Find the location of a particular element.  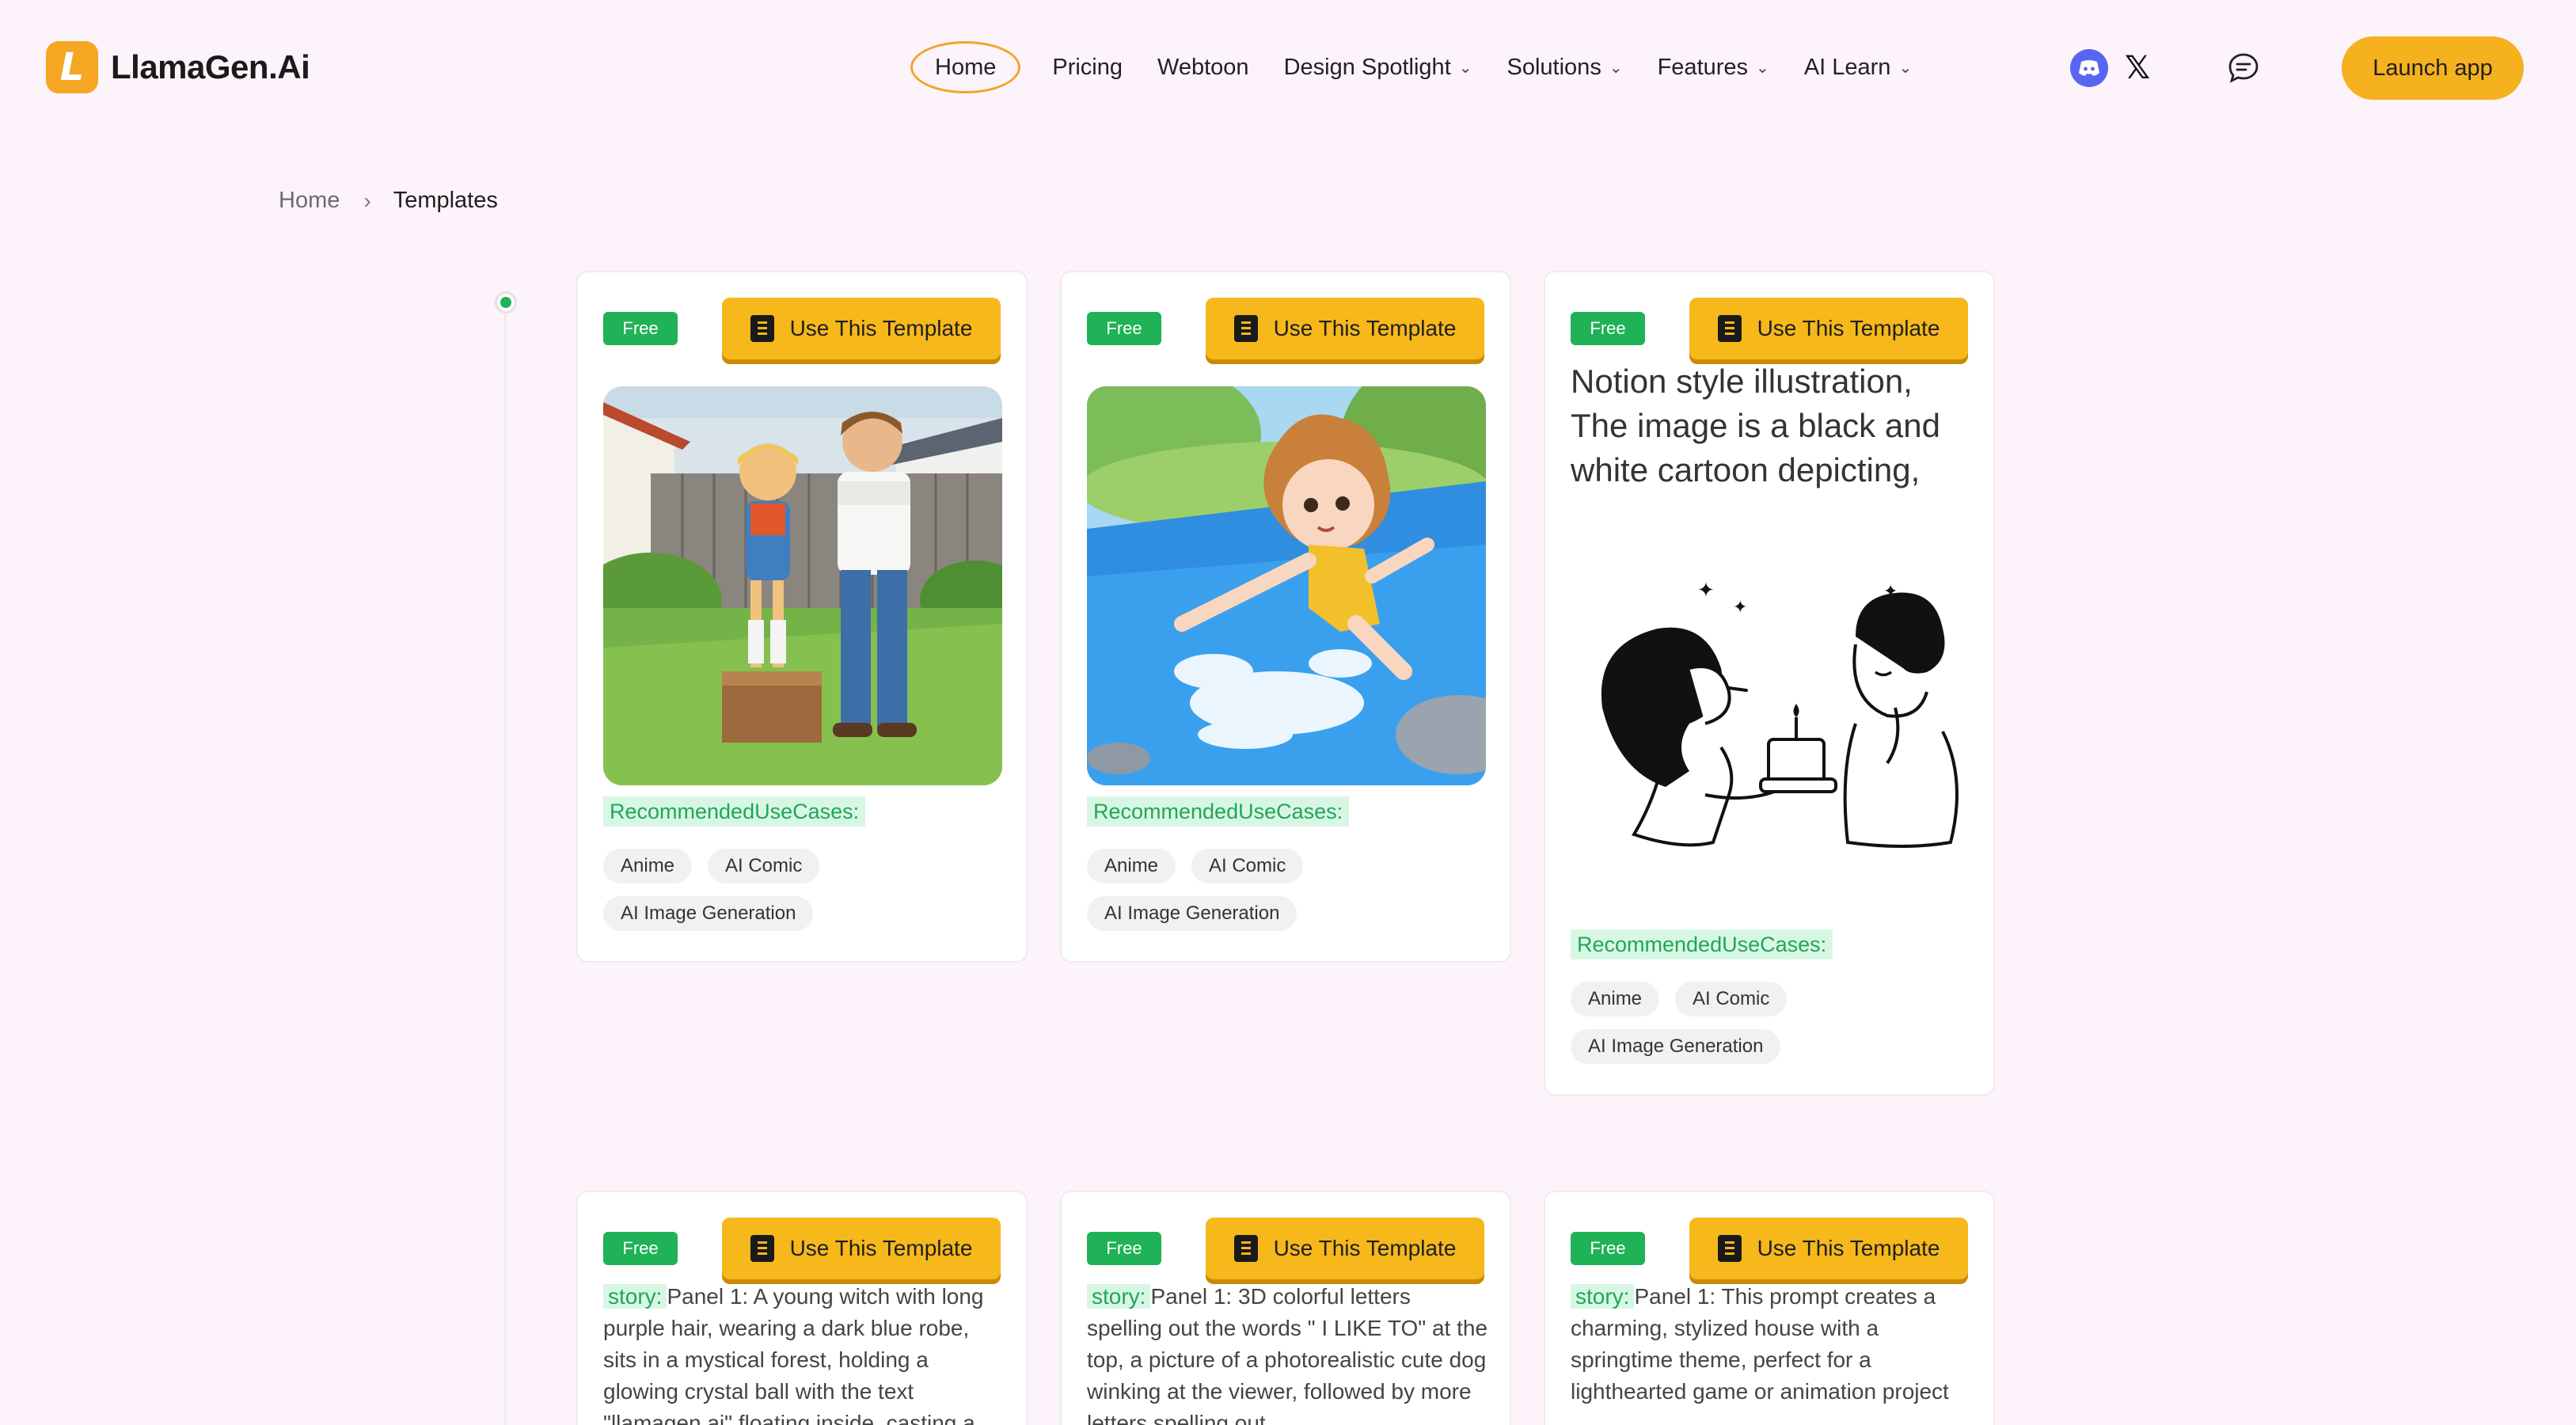

nav-ai-learn: AI Learn ⌄ is located at coordinates (1858, 67).